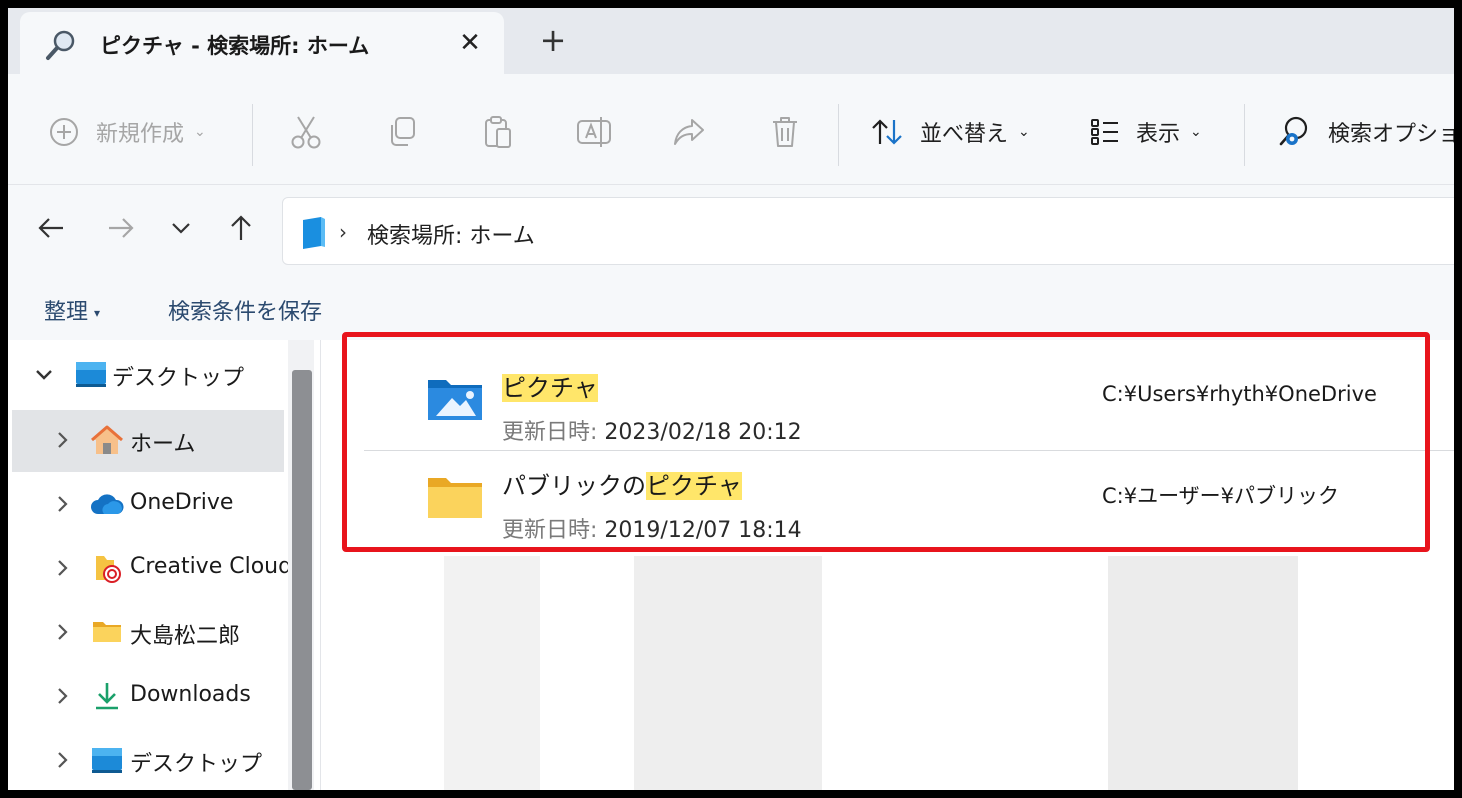 The height and width of the screenshot is (798, 1462). I want to click on delete-button, so click(785, 132).